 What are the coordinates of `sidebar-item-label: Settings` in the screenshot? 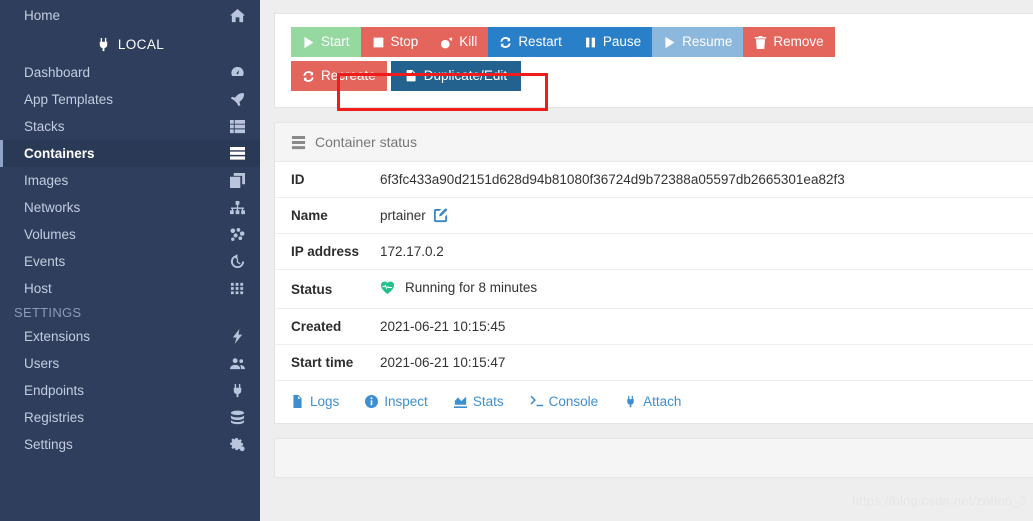 It's located at (48, 444).